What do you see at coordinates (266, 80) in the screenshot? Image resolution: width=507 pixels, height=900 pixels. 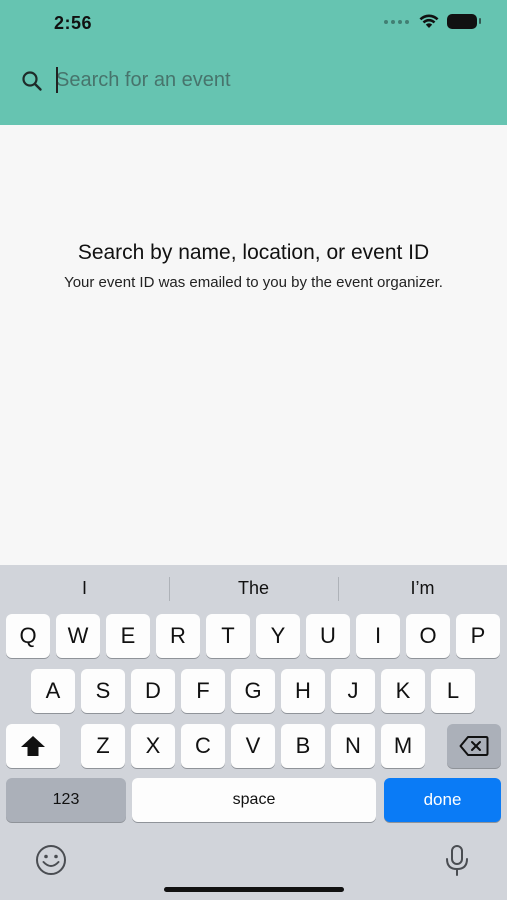 I see `search-input` at bounding box center [266, 80].